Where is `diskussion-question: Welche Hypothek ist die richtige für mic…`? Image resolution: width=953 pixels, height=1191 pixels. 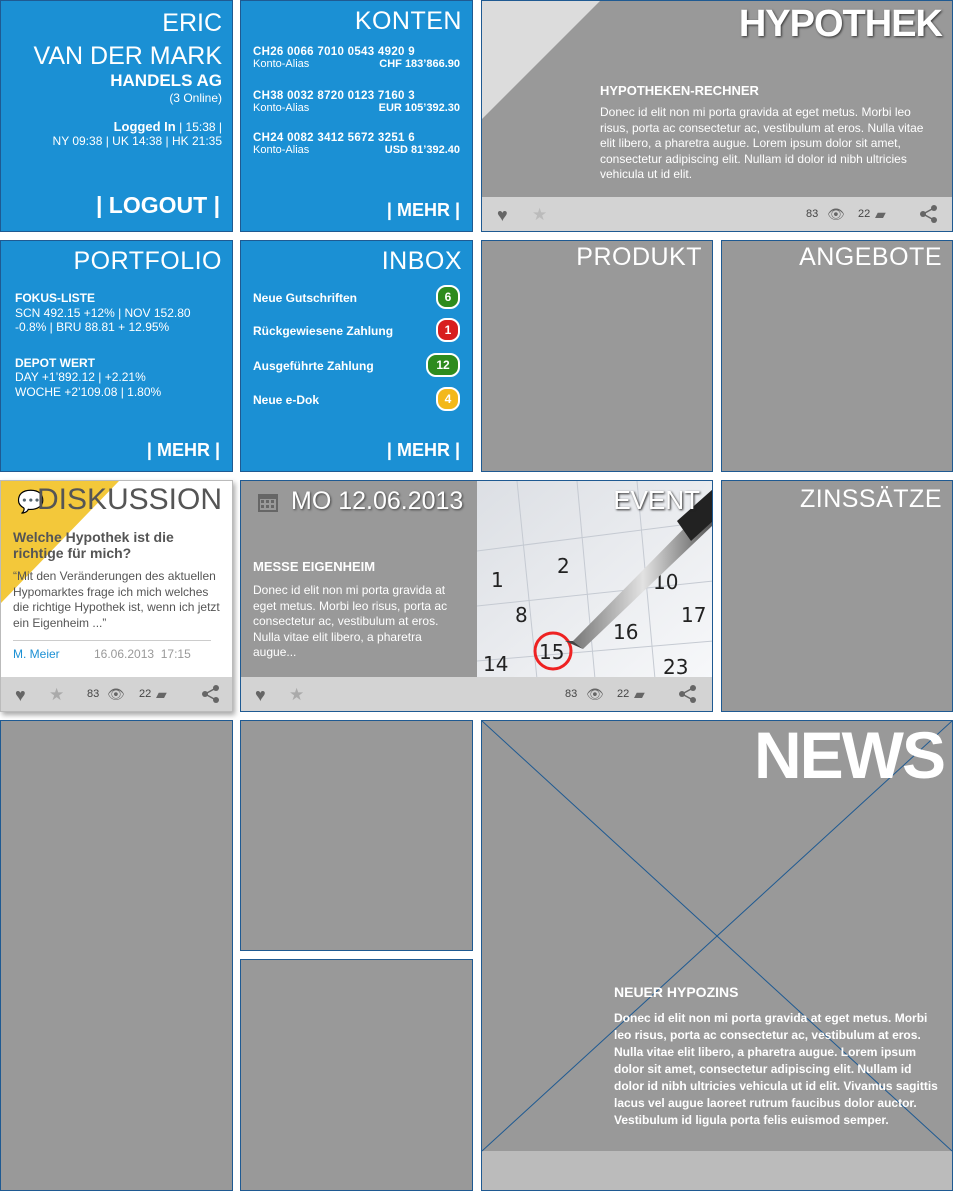
diskussion-question: Welche Hypothek ist die richtige für mic… is located at coordinates (93, 545).